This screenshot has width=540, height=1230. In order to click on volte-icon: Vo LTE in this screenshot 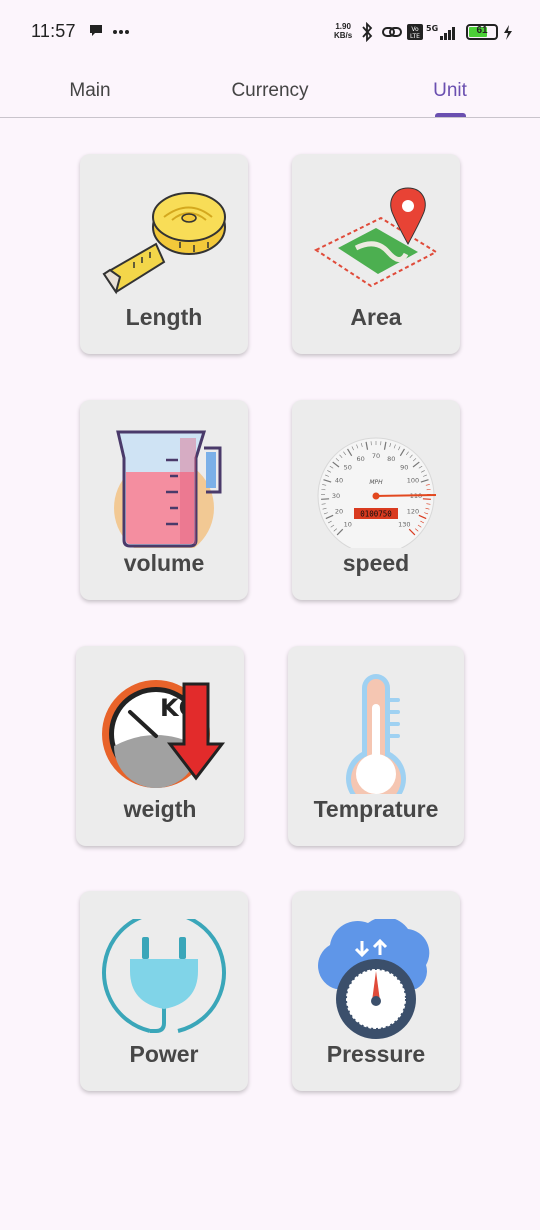, I will do `click(415, 32)`.